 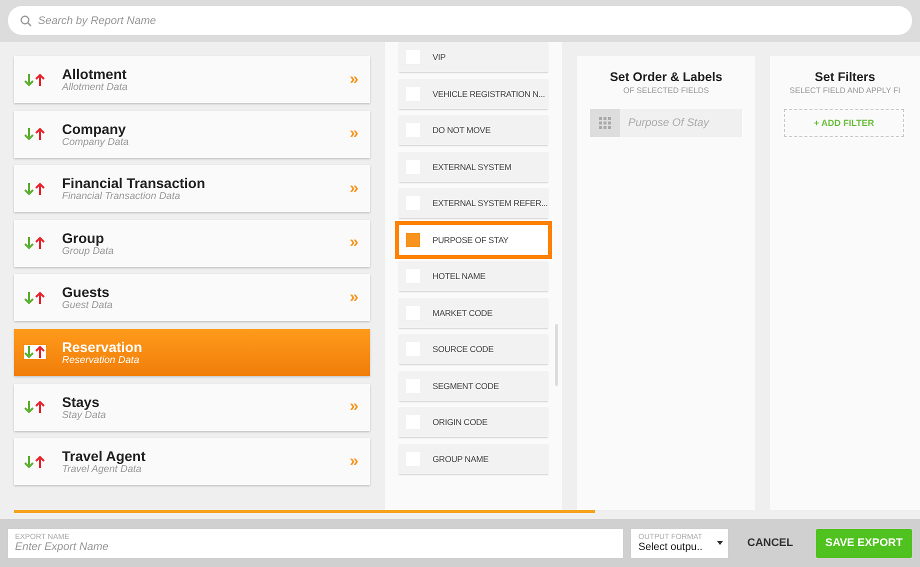 What do you see at coordinates (473, 57) in the screenshot?
I see `field-option: VIP` at bounding box center [473, 57].